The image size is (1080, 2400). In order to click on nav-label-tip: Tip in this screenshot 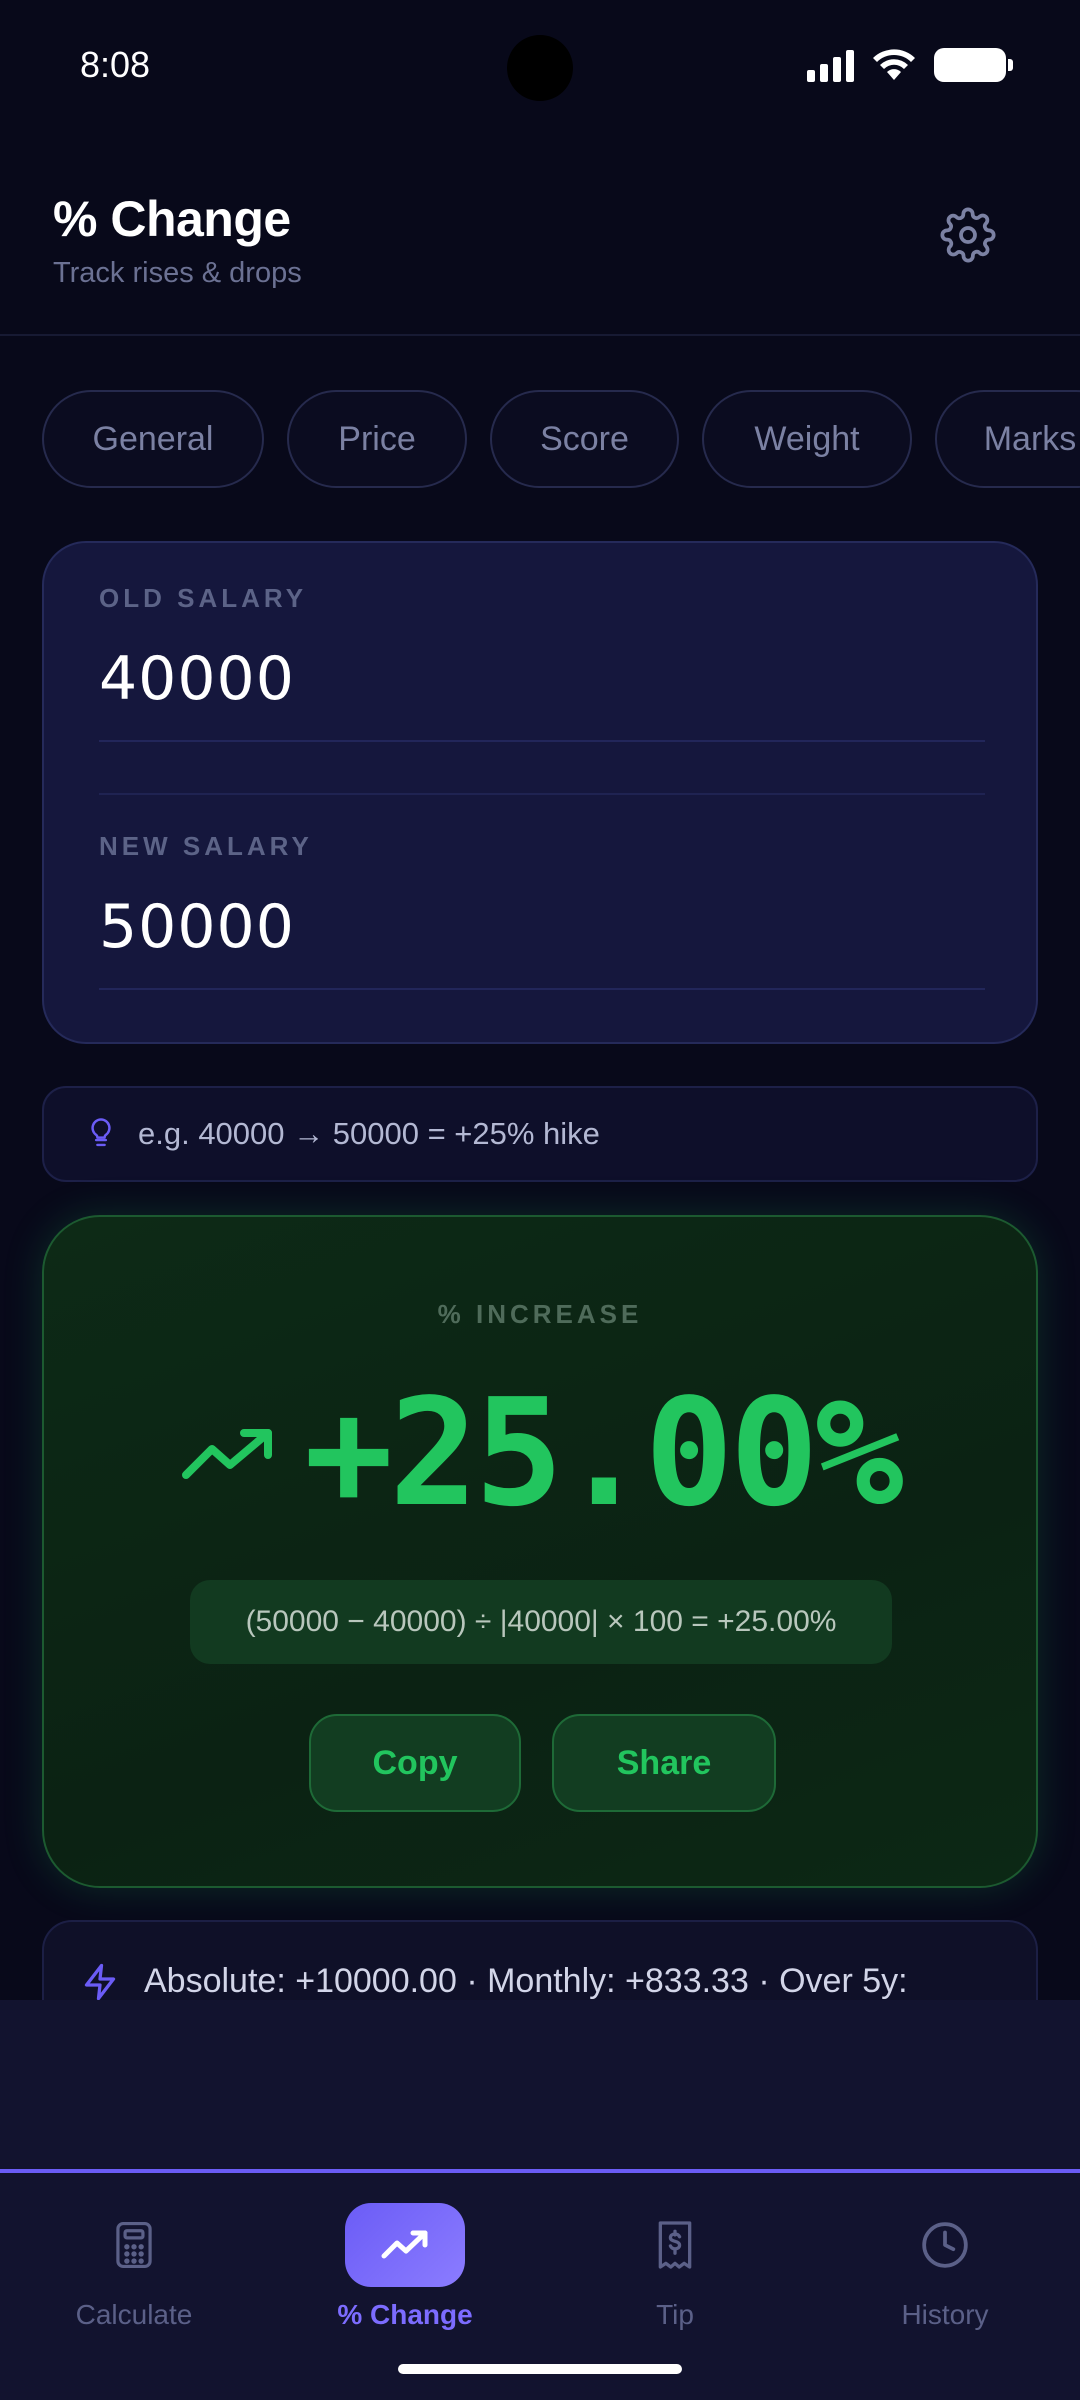, I will do `click(675, 2314)`.